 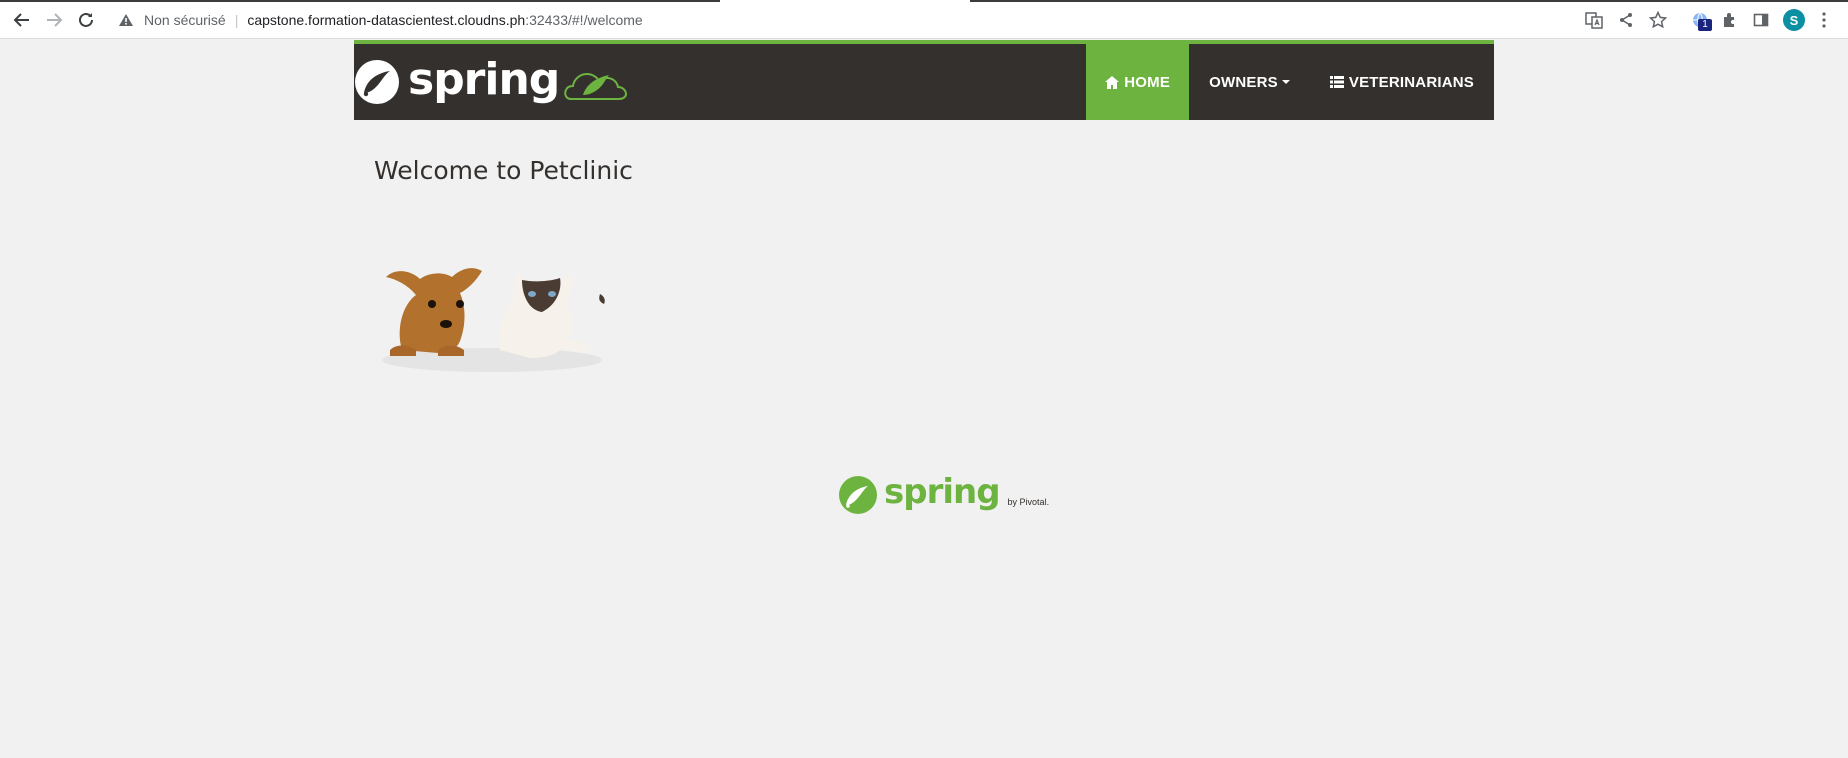 I want to click on bookmark-button, so click(x=1658, y=20).